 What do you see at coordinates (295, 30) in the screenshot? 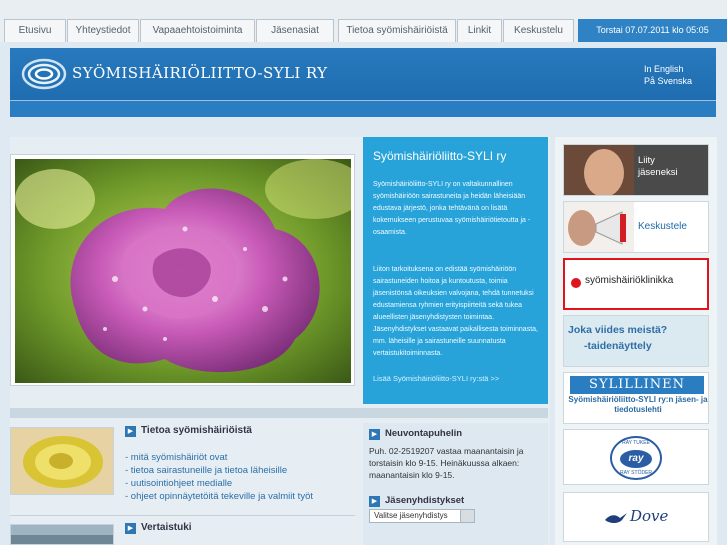
I see `tab-jasenasiat: Jäsenasiat` at bounding box center [295, 30].